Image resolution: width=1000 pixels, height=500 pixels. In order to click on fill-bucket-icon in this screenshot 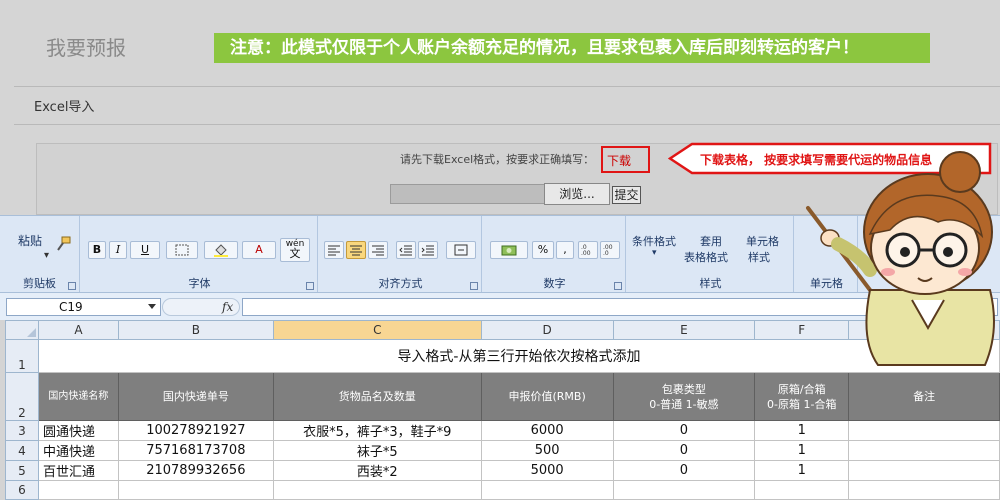, I will do `click(221, 250)`.